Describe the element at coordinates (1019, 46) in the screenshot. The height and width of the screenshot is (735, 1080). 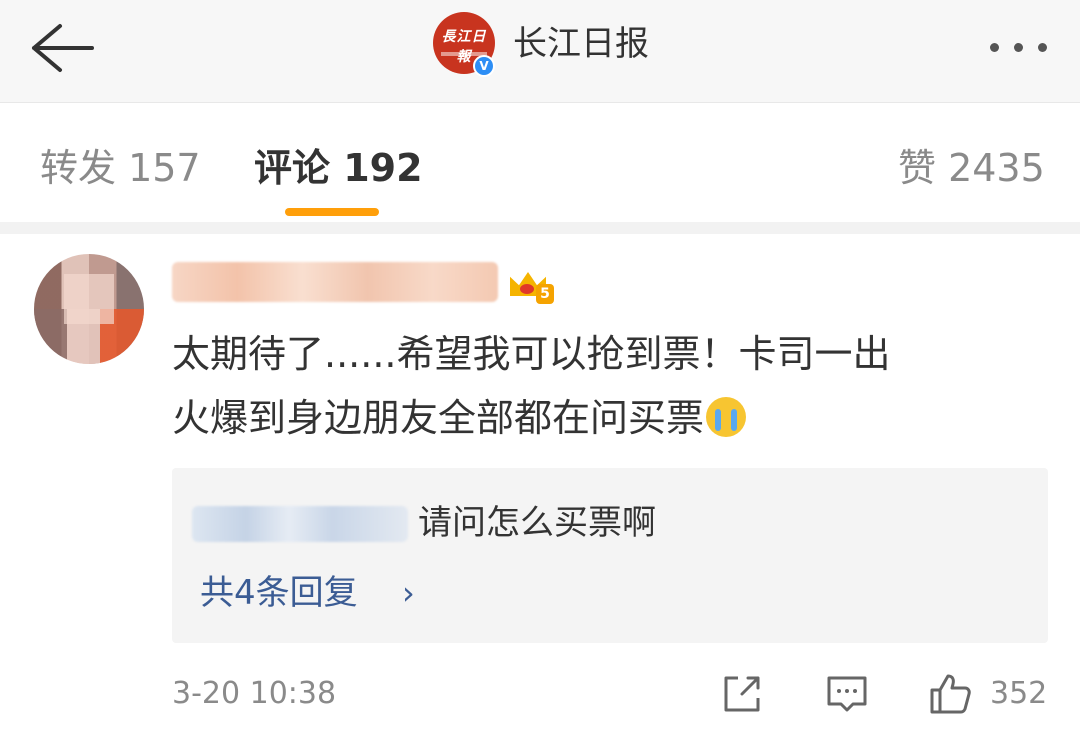
I see `more-dots-icon` at that location.